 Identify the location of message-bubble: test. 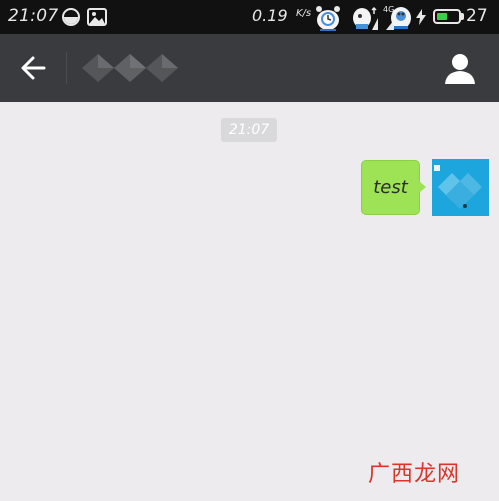
(390, 187).